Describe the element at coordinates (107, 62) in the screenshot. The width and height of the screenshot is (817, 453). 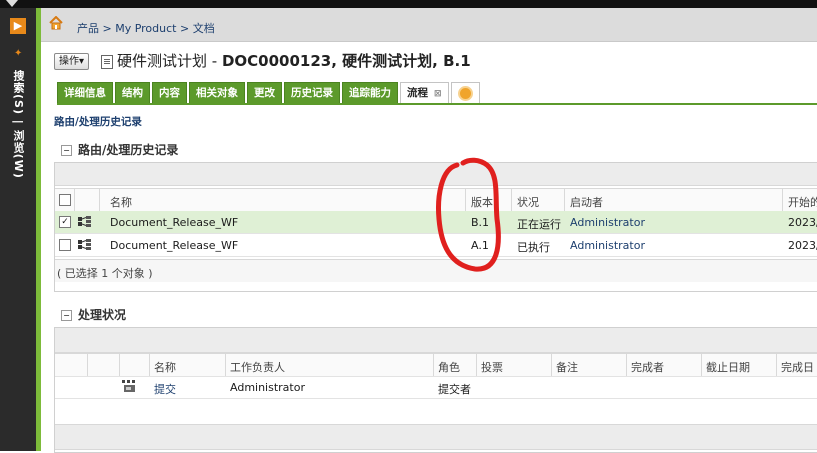
I see `document-icon` at that location.